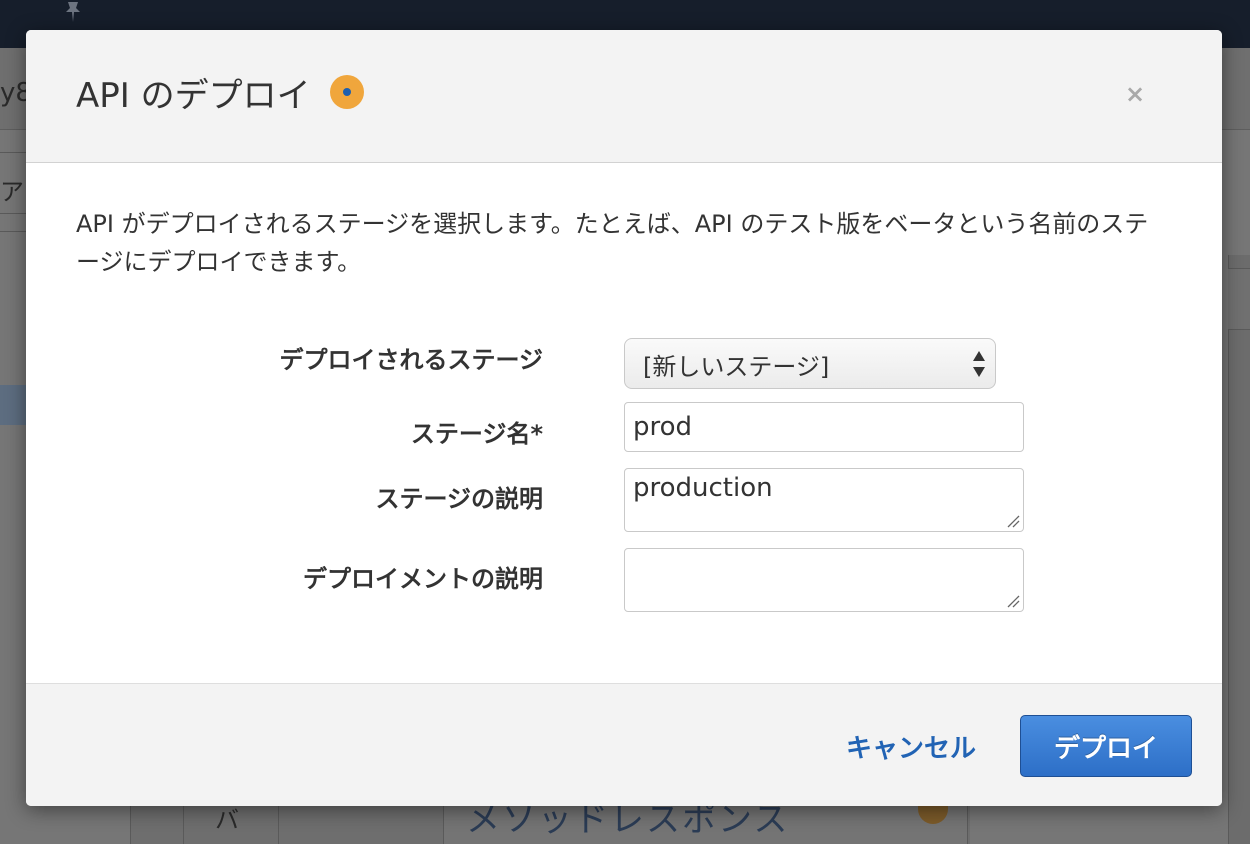 Image resolution: width=1250 pixels, height=844 pixels. Describe the element at coordinates (1239, 299) in the screenshot. I see `background-right-panel-row` at that location.